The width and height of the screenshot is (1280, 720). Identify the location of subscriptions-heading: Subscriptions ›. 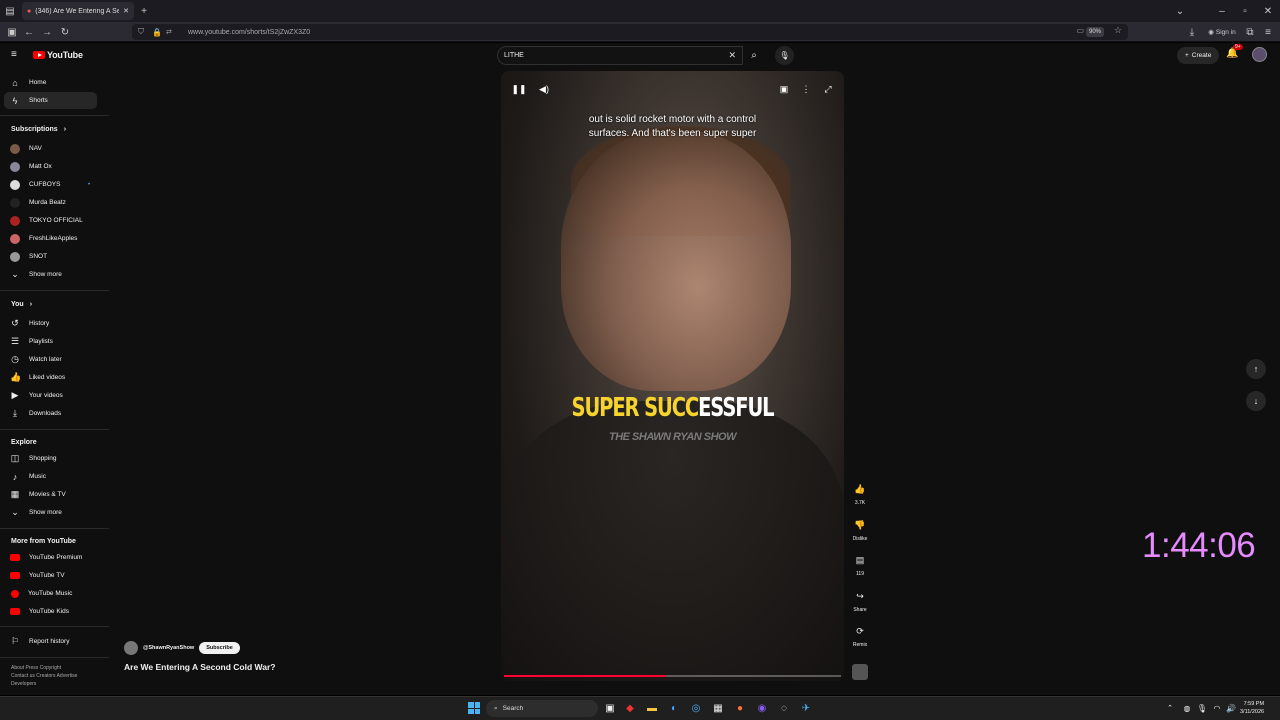
(38, 129).